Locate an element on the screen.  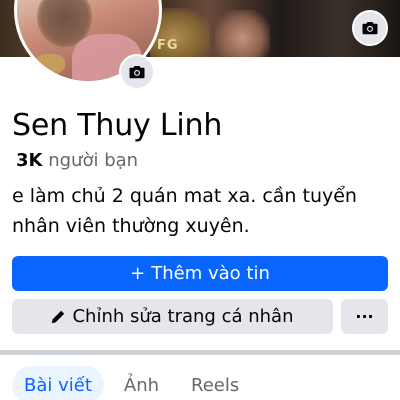
avatar-detail is located at coordinates (50, 64).